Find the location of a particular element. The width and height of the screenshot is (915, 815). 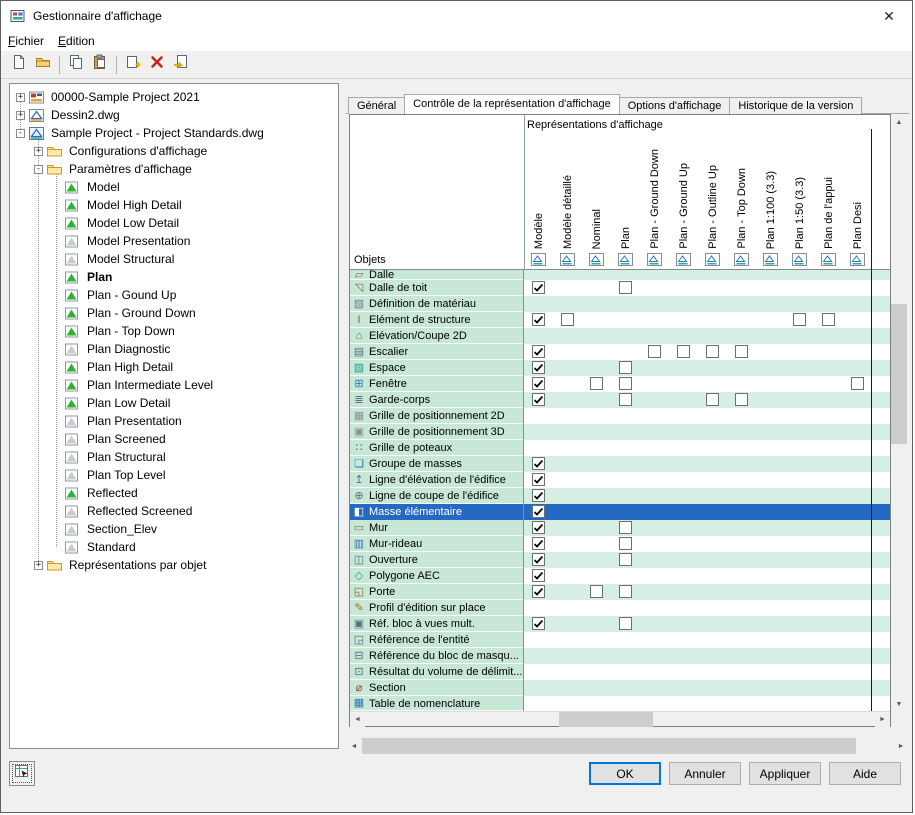

tree-item-plan-top-down: Plan - Top Down is located at coordinates (174, 331).